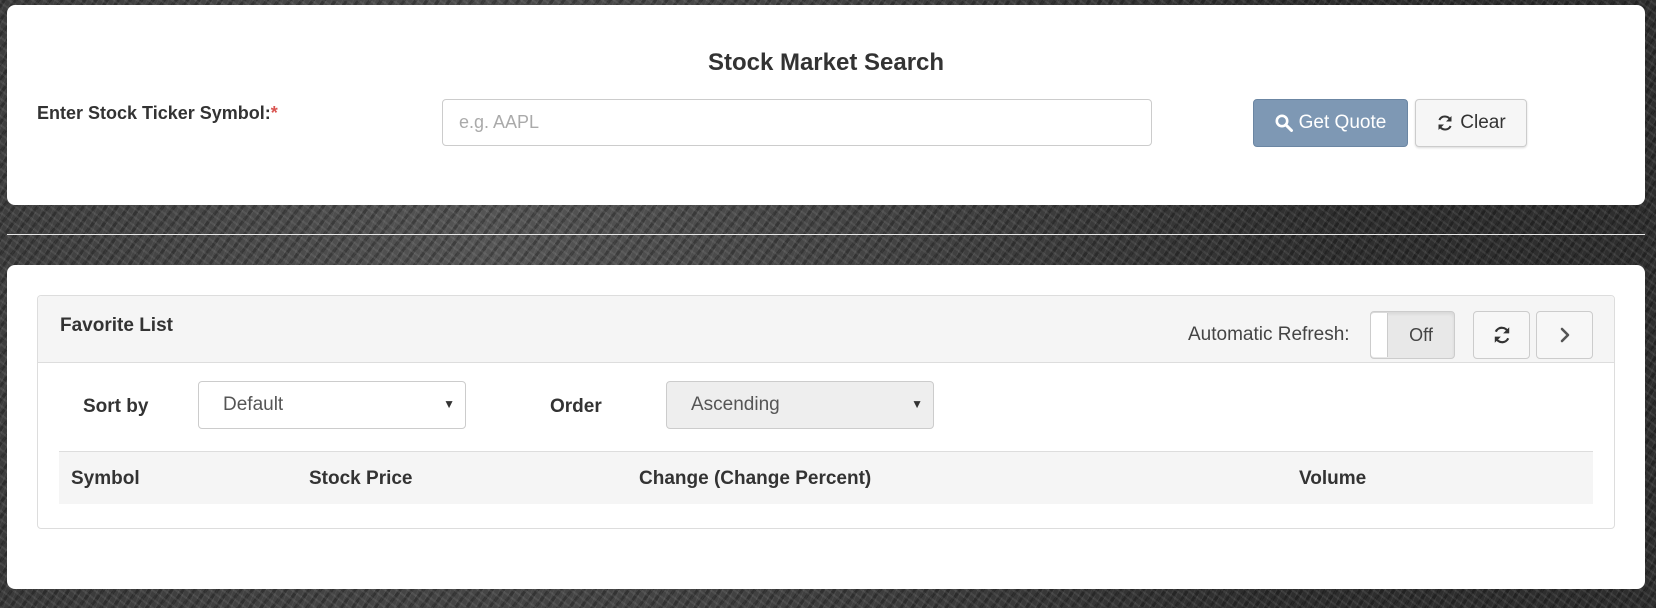 This screenshot has height=608, width=1656. I want to click on order-label: Order, so click(576, 406).